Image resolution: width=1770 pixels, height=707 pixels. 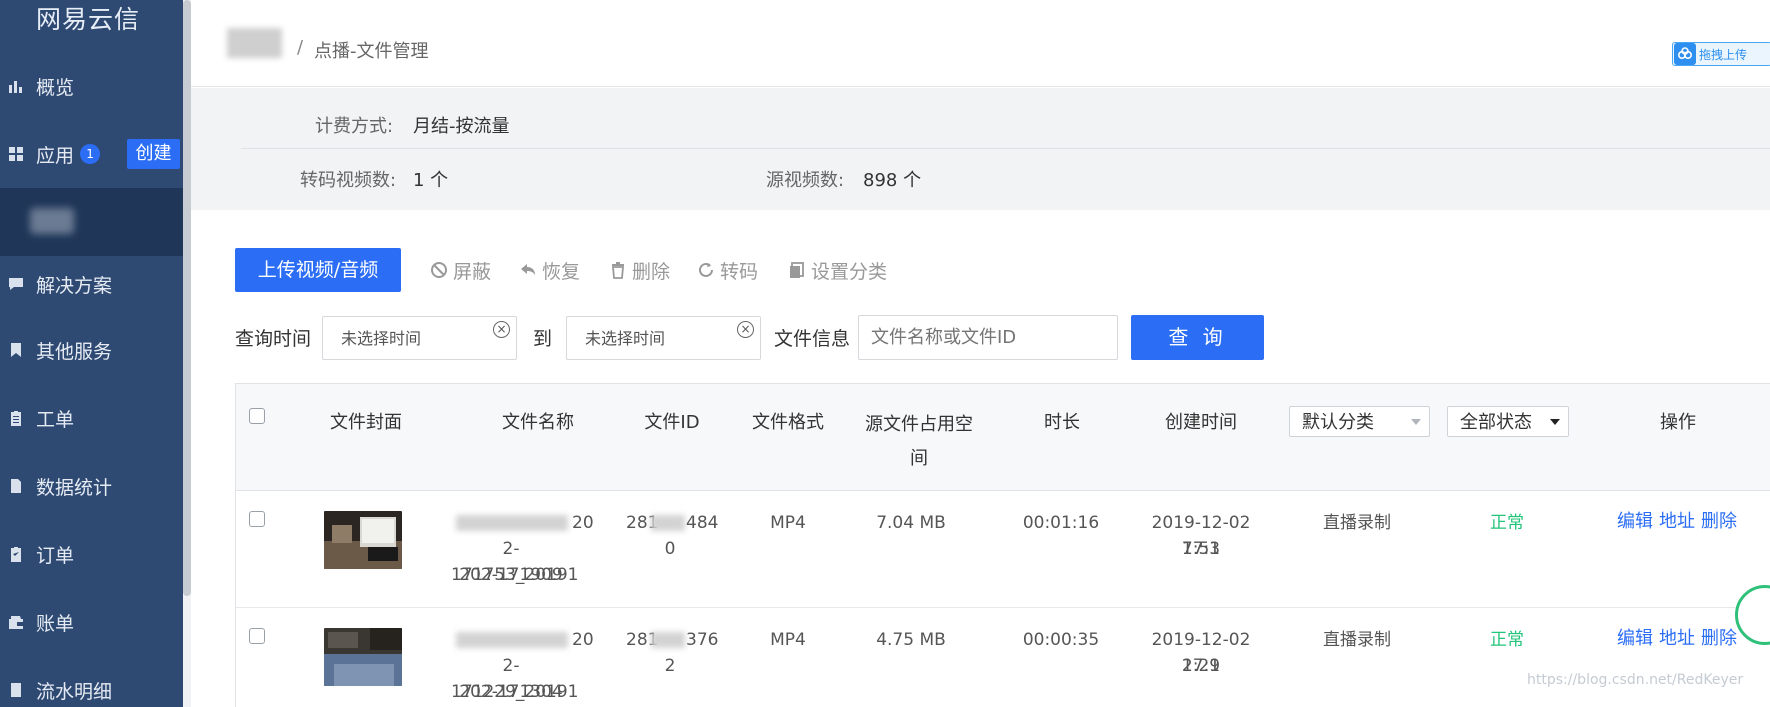 What do you see at coordinates (16, 486) in the screenshot?
I see `document-icon` at bounding box center [16, 486].